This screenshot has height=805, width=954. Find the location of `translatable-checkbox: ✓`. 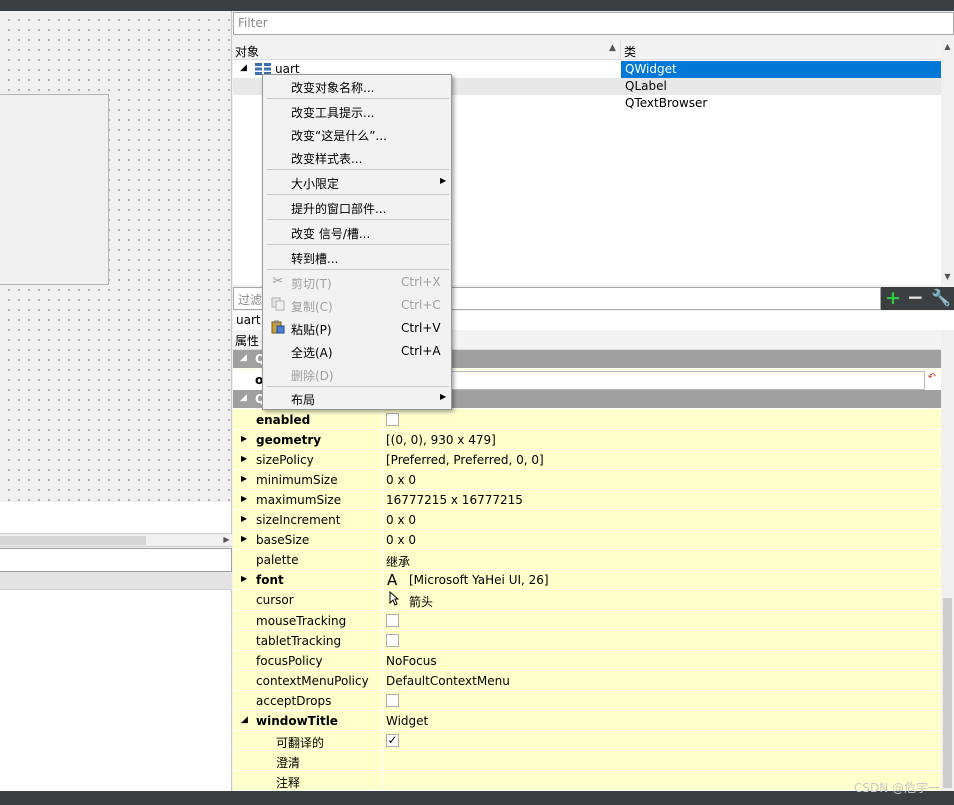

translatable-checkbox: ✓ is located at coordinates (392, 740).